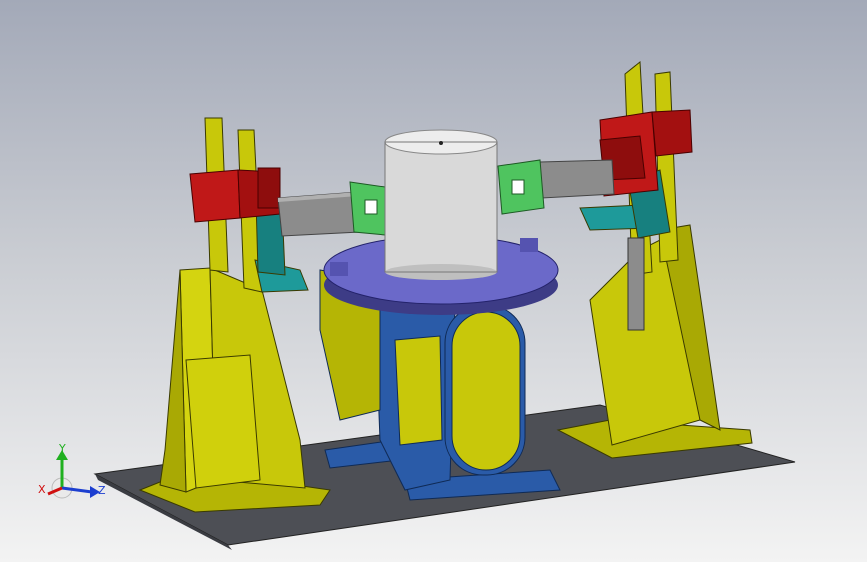 The height and width of the screenshot is (562, 867). What do you see at coordinates (102, 490) in the screenshot?
I see `z-axis-label: Z` at bounding box center [102, 490].